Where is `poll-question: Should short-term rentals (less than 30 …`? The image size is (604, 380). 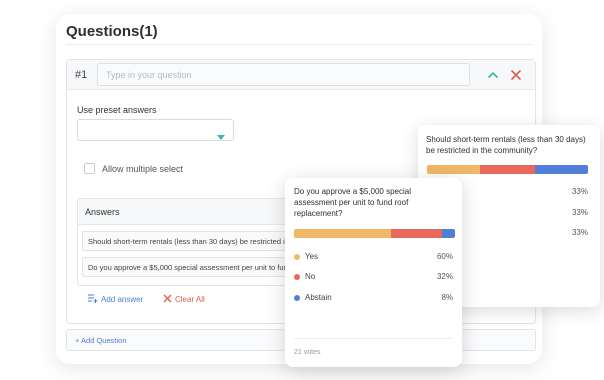 poll-question: Should short-term rentals (less than 30 … is located at coordinates (506, 145).